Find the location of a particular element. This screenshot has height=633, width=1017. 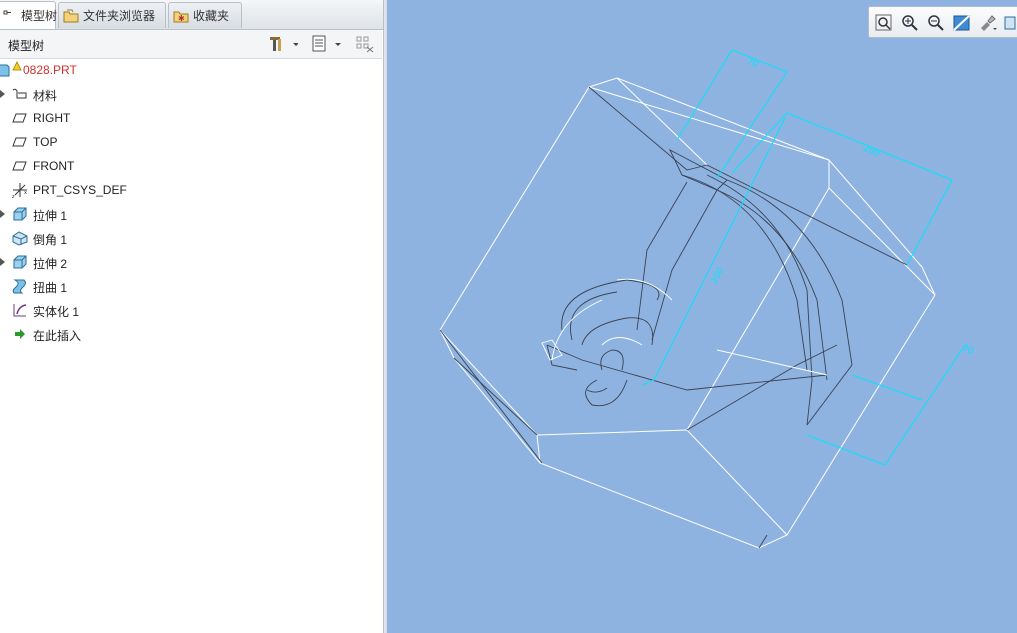

material-icon is located at coordinates (20, 94).